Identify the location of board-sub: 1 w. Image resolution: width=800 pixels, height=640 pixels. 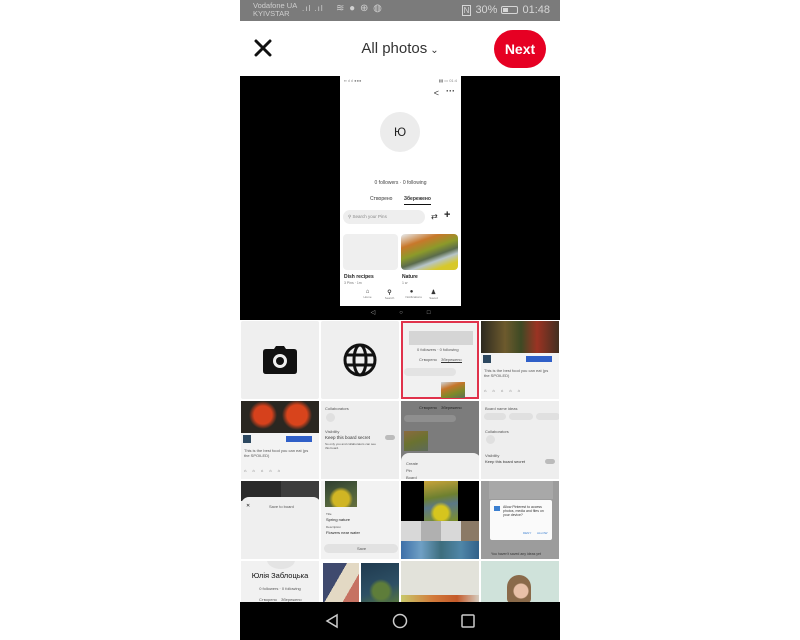
(405, 283).